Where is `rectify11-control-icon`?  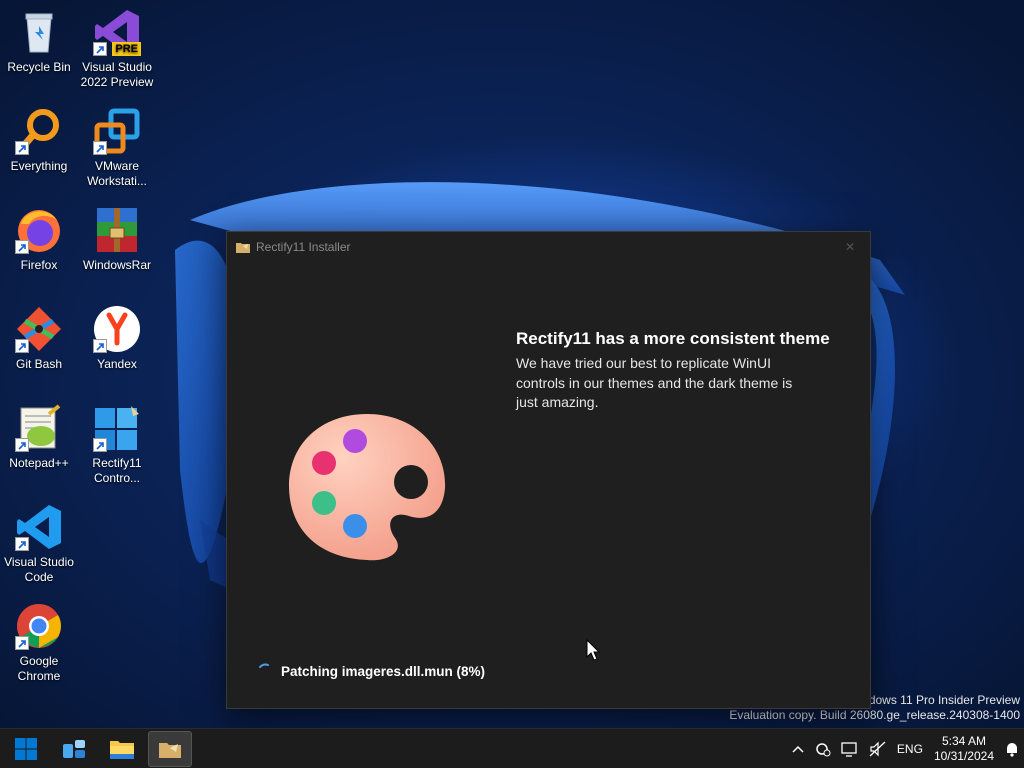 rectify11-control-icon is located at coordinates (117, 428).